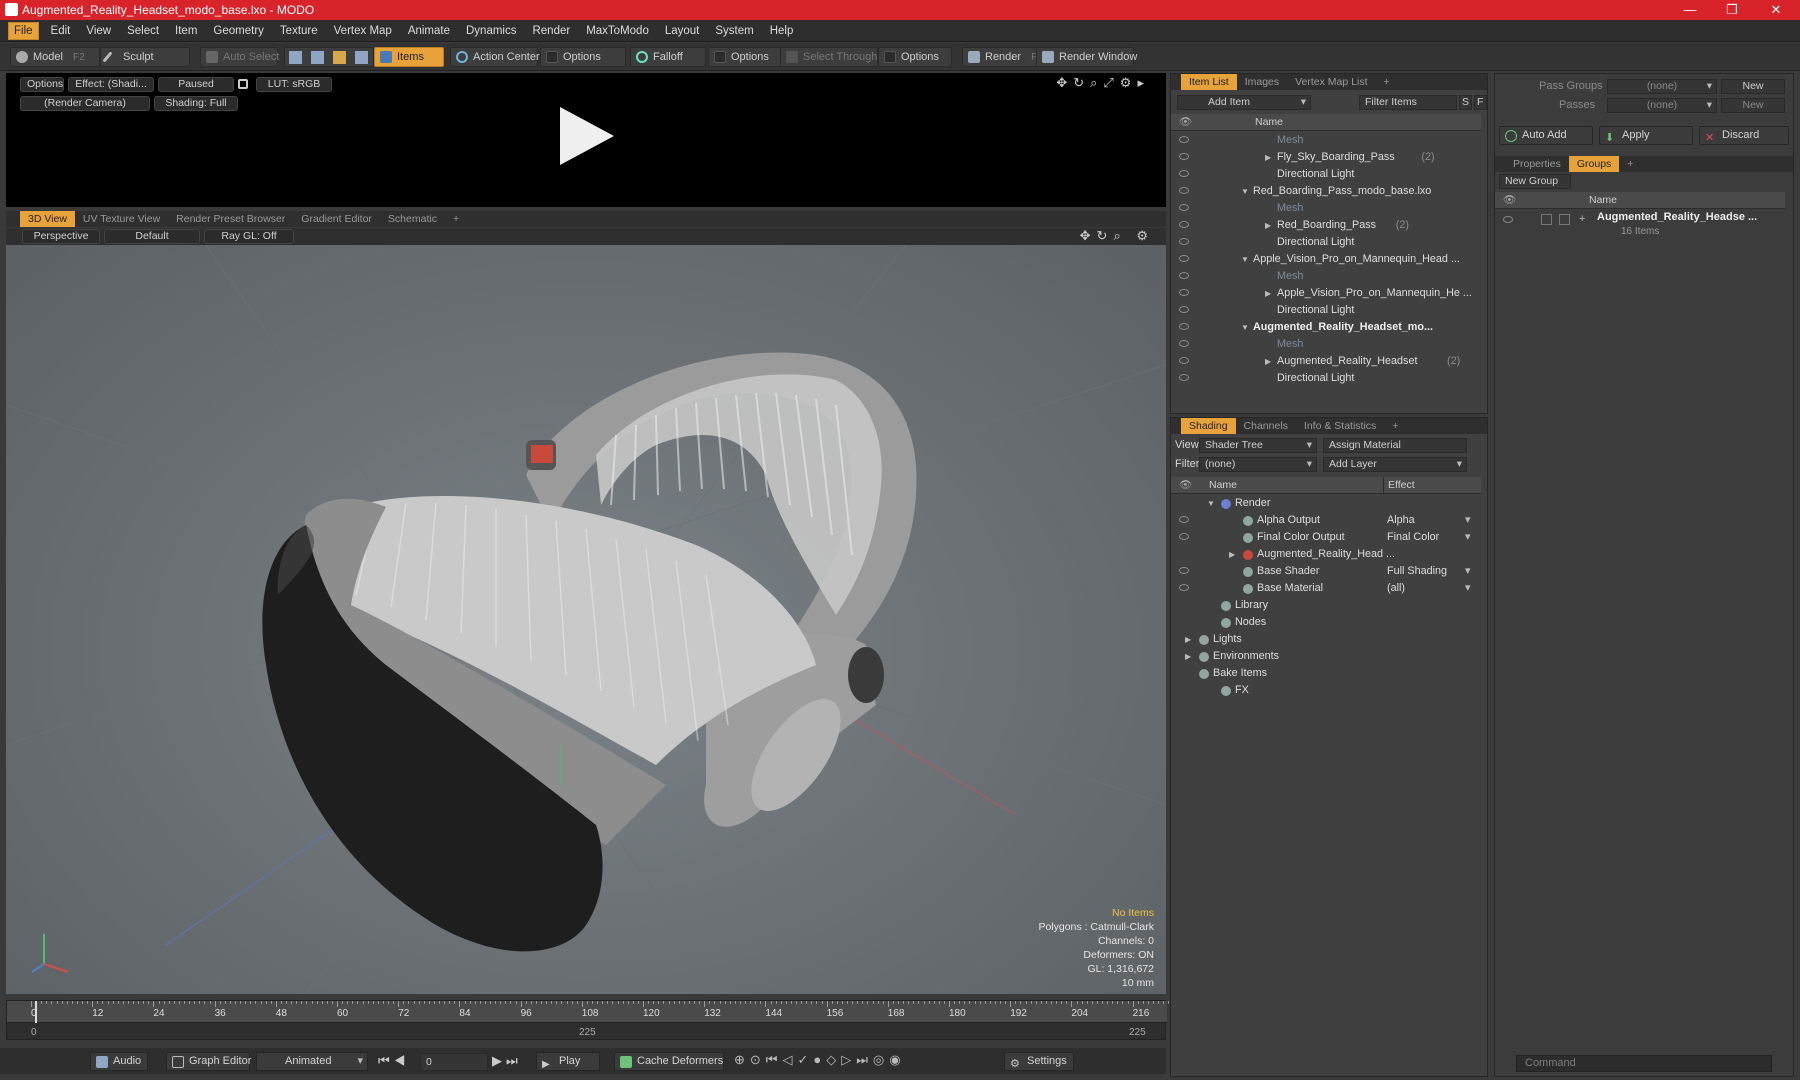 The image size is (1800, 1080). What do you see at coordinates (1326, 673) in the screenshot?
I see `shader-row: Bake Items` at bounding box center [1326, 673].